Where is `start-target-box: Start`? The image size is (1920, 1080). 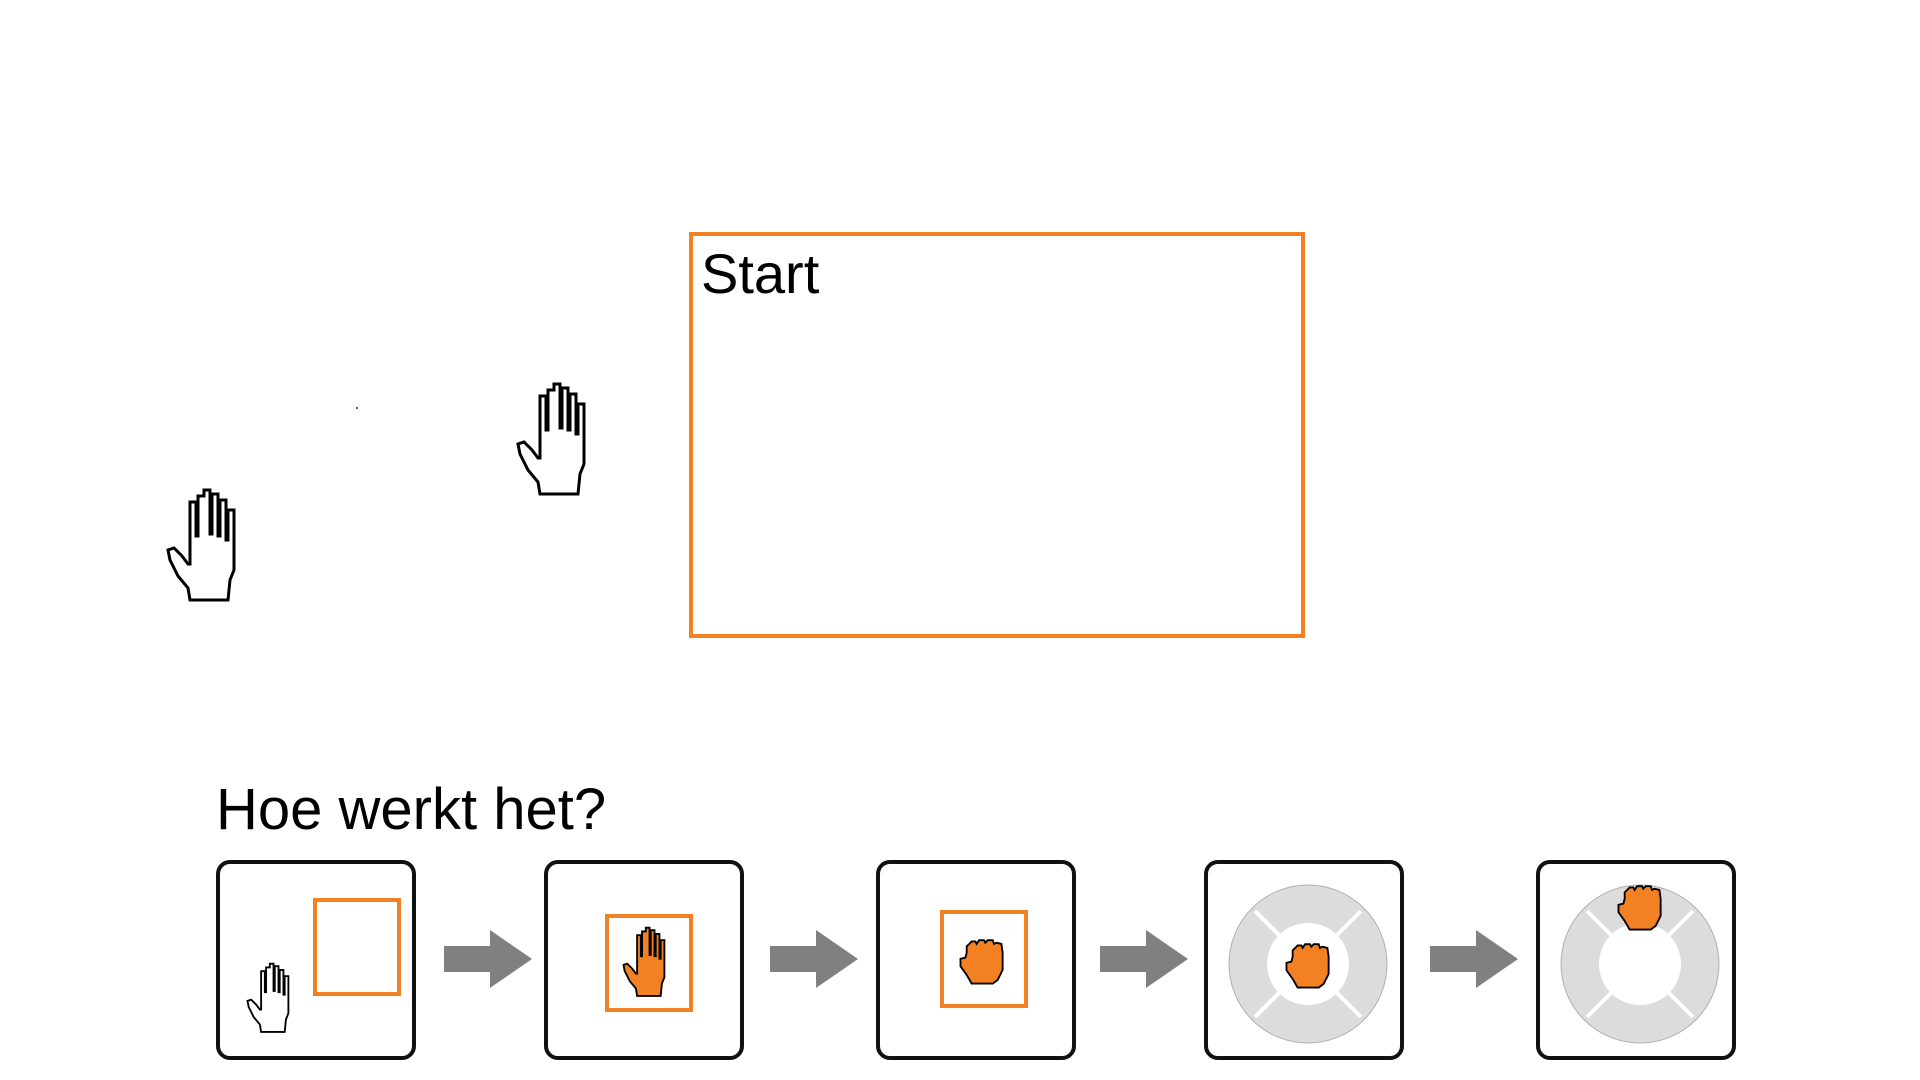 start-target-box: Start is located at coordinates (997, 435).